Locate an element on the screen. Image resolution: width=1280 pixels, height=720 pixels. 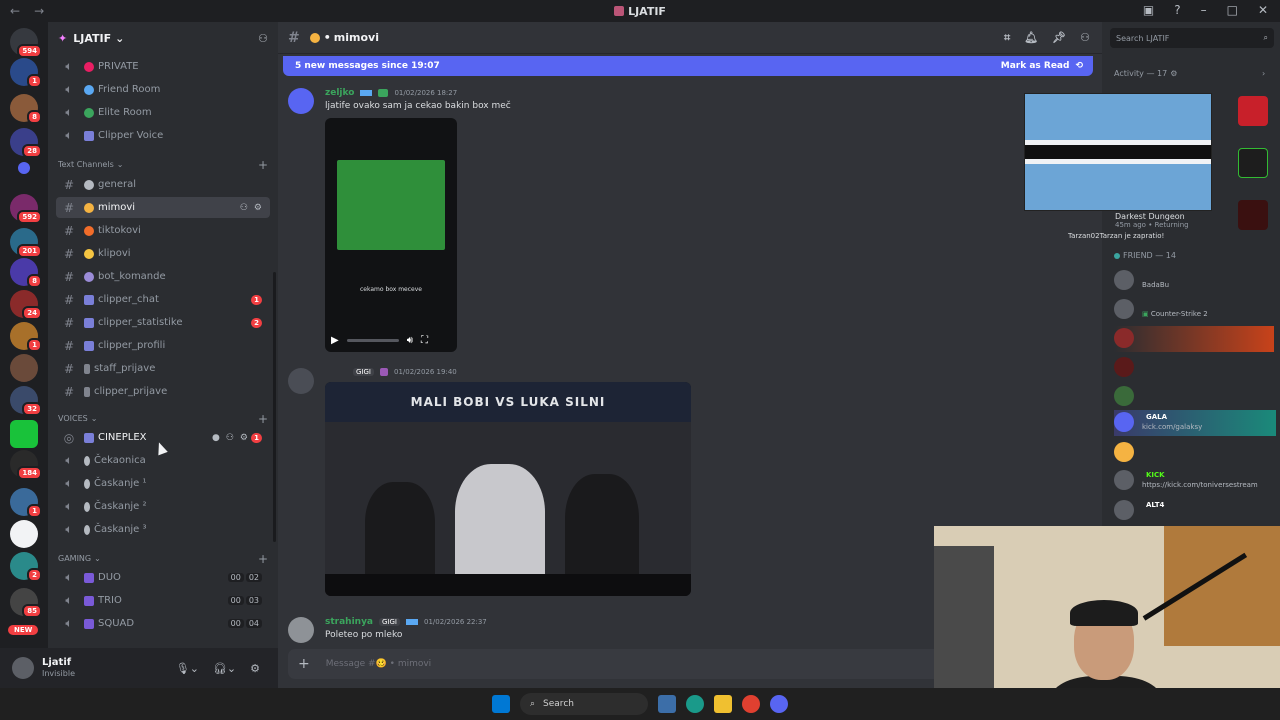
headphones-icon: 🎧︎⌄ is located at coordinates (224, 668).